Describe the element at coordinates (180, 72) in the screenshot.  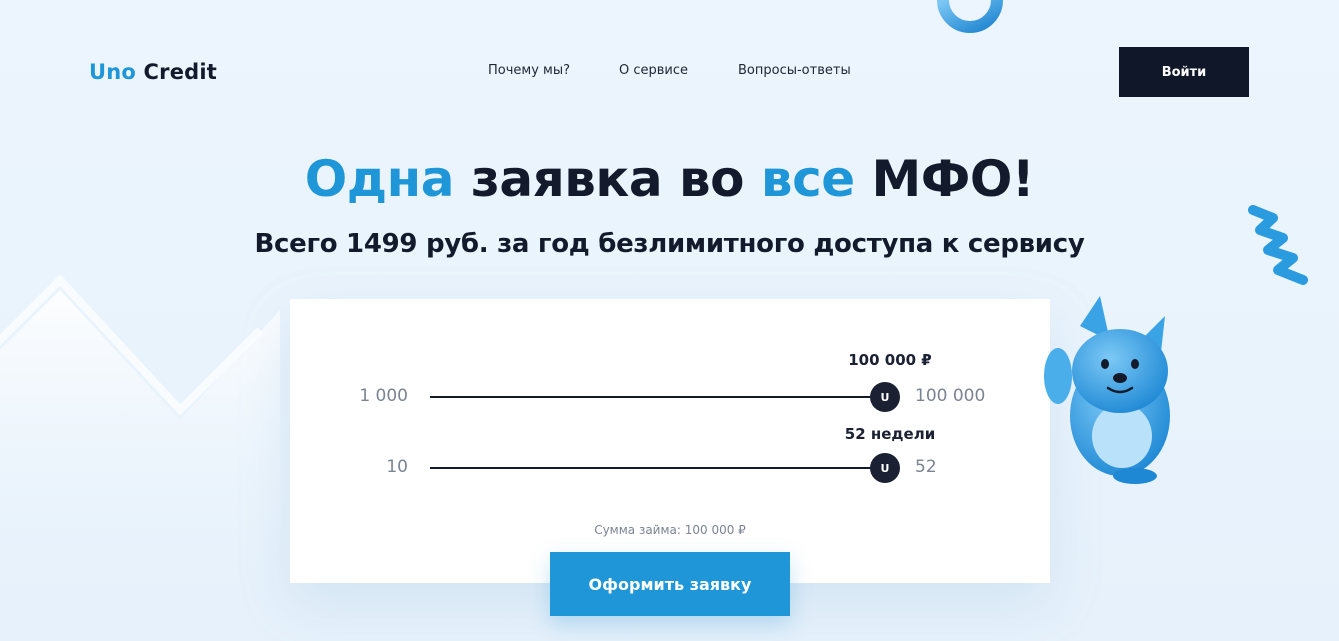
I see `logo-credit: Credit` at that location.